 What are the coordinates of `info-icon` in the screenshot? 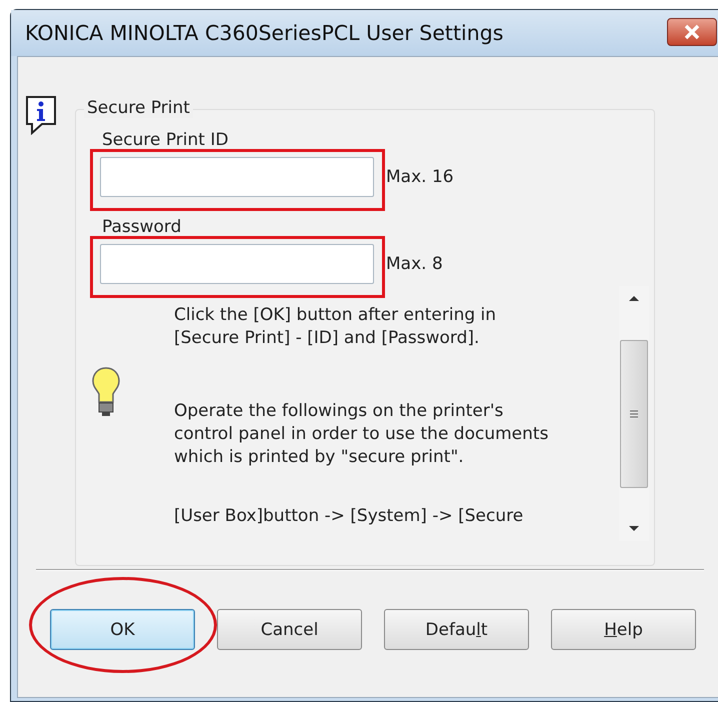 It's located at (41, 115).